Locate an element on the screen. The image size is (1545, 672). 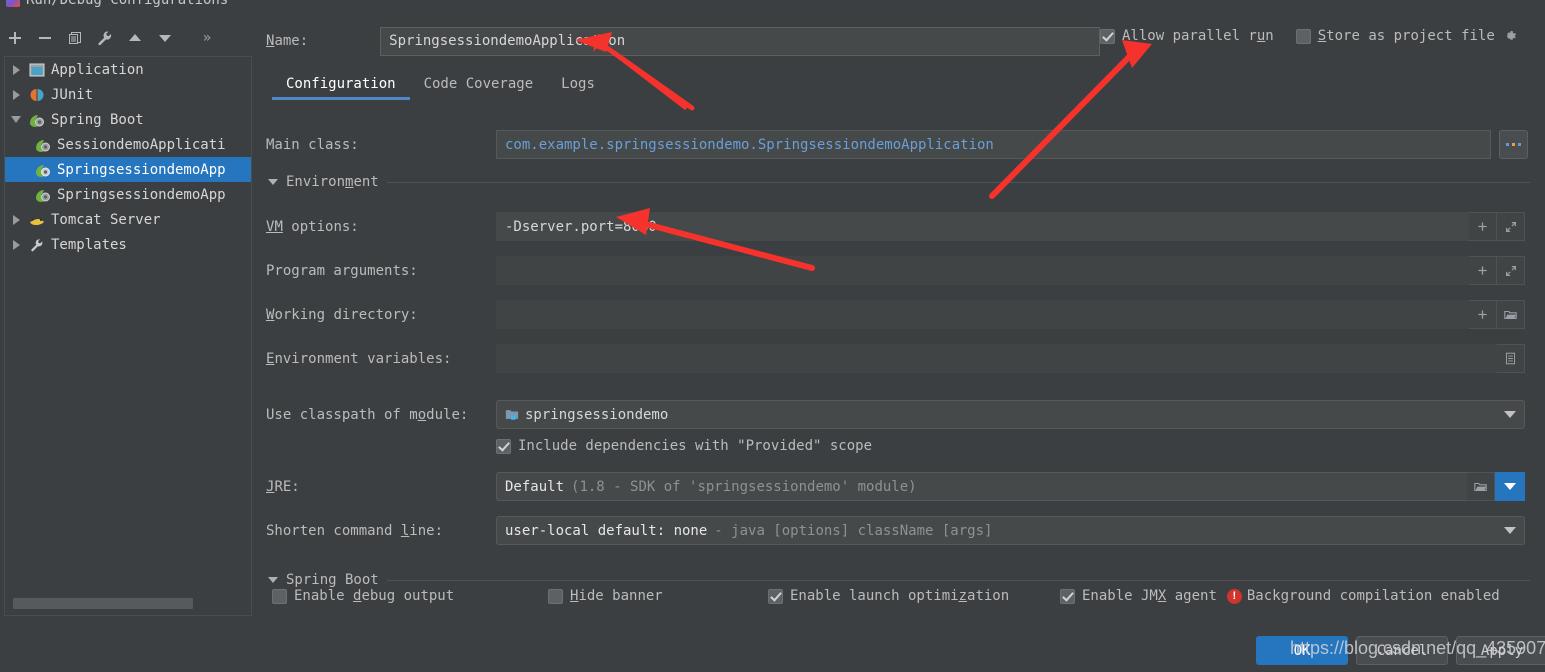
add-configuration-button is located at coordinates (15, 38).